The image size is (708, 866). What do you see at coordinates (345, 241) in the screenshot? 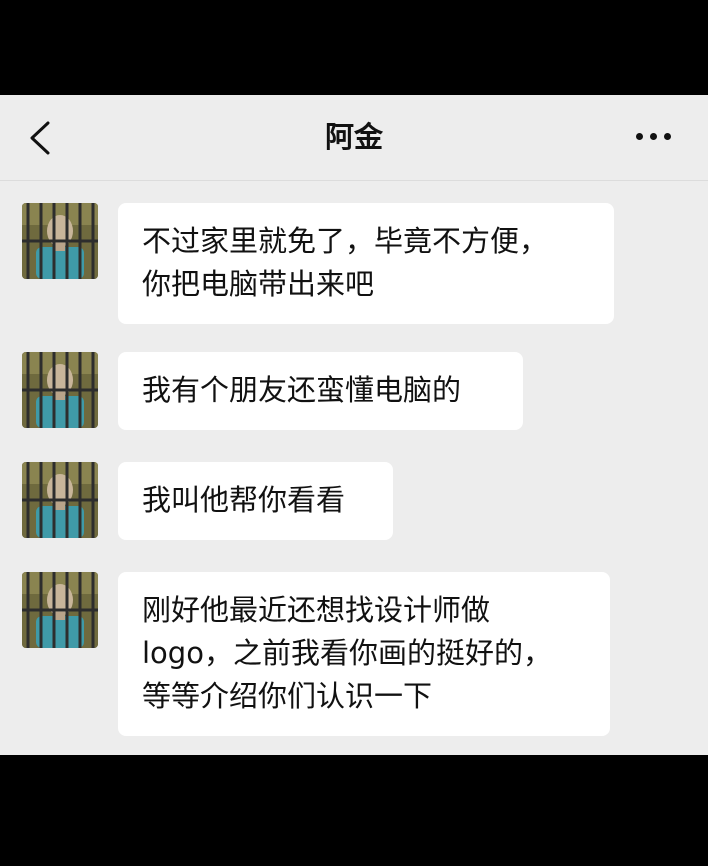
I see `message-text: 不过家里就免了，毕竟不方便，` at bounding box center [345, 241].